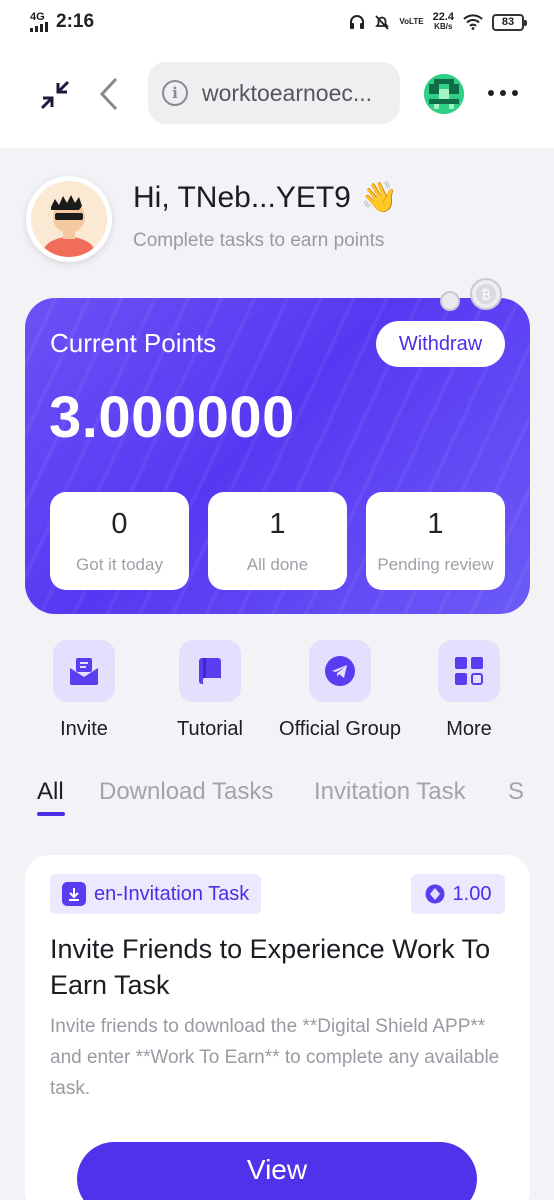 The image size is (554, 1200). What do you see at coordinates (50, 792) in the screenshot?
I see `tab-all: All` at bounding box center [50, 792].